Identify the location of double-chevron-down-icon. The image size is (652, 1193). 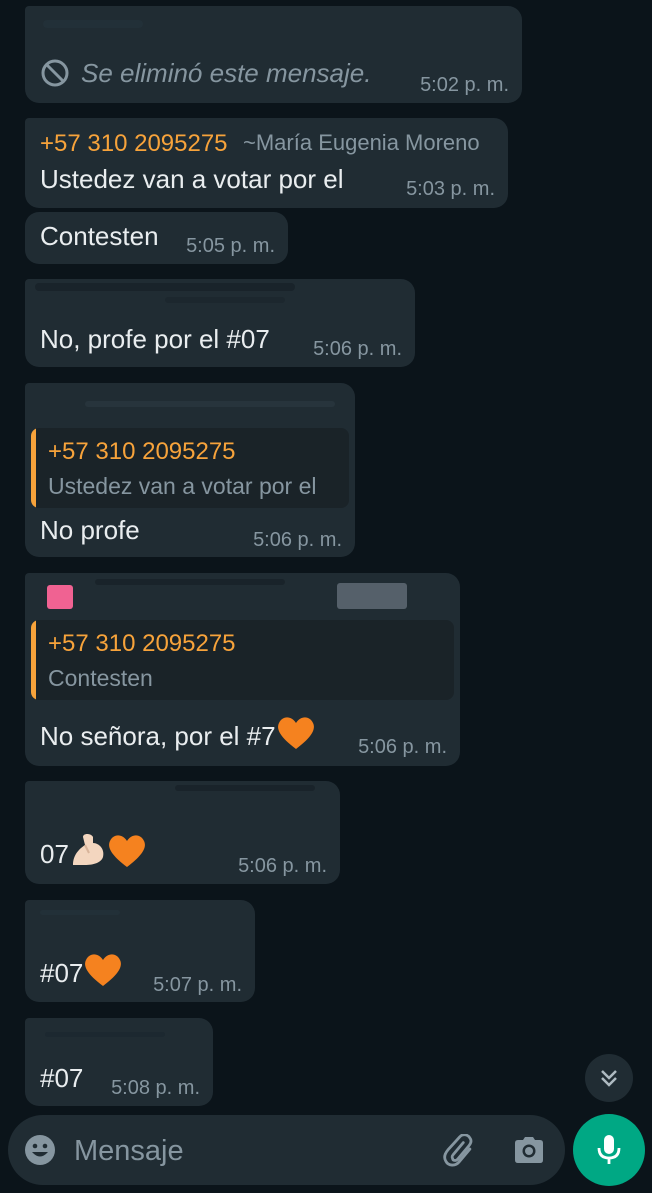
(609, 1078).